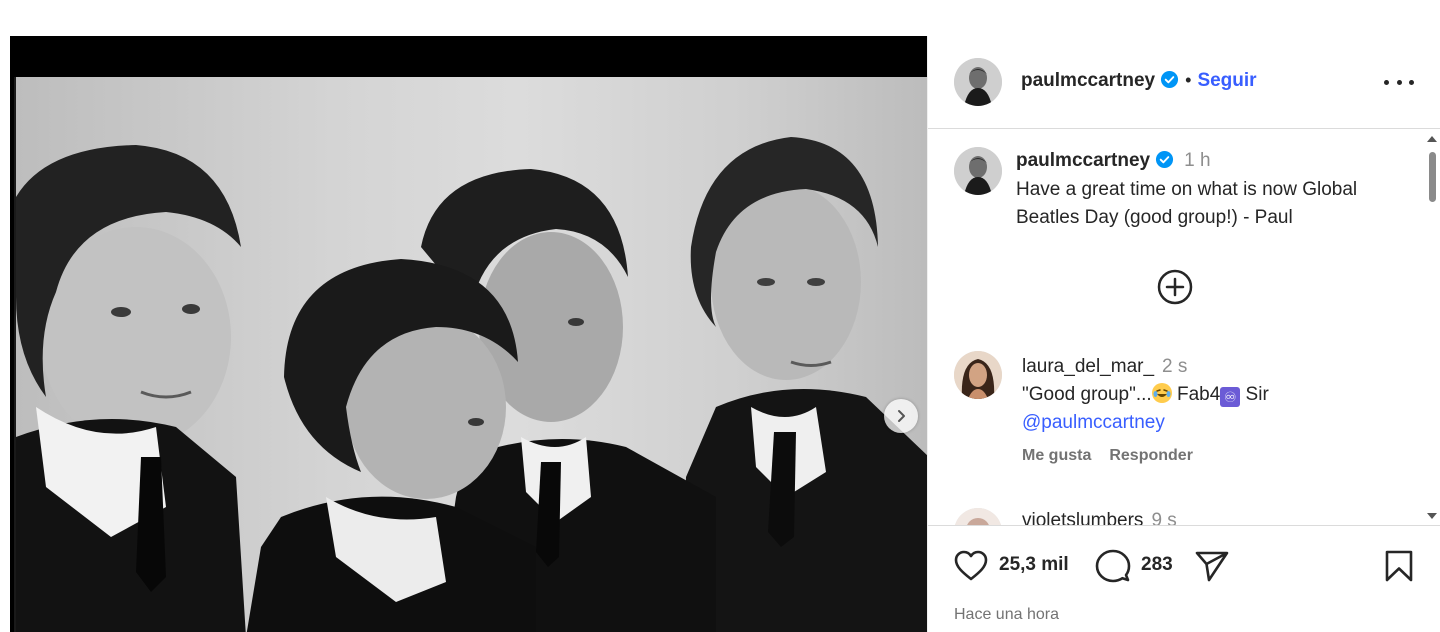  Describe the element at coordinates (1216, 161) in the screenshot. I see `caption-header: paulmccartney 1 h` at that location.